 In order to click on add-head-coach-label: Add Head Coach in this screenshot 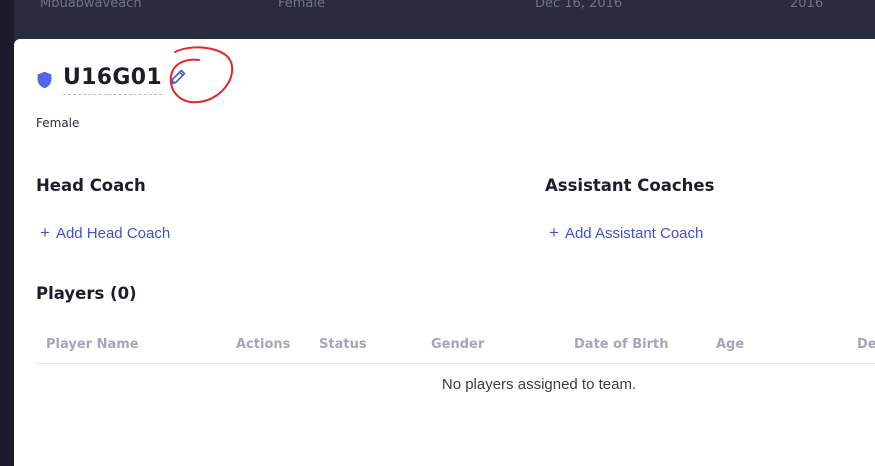, I will do `click(113, 233)`.